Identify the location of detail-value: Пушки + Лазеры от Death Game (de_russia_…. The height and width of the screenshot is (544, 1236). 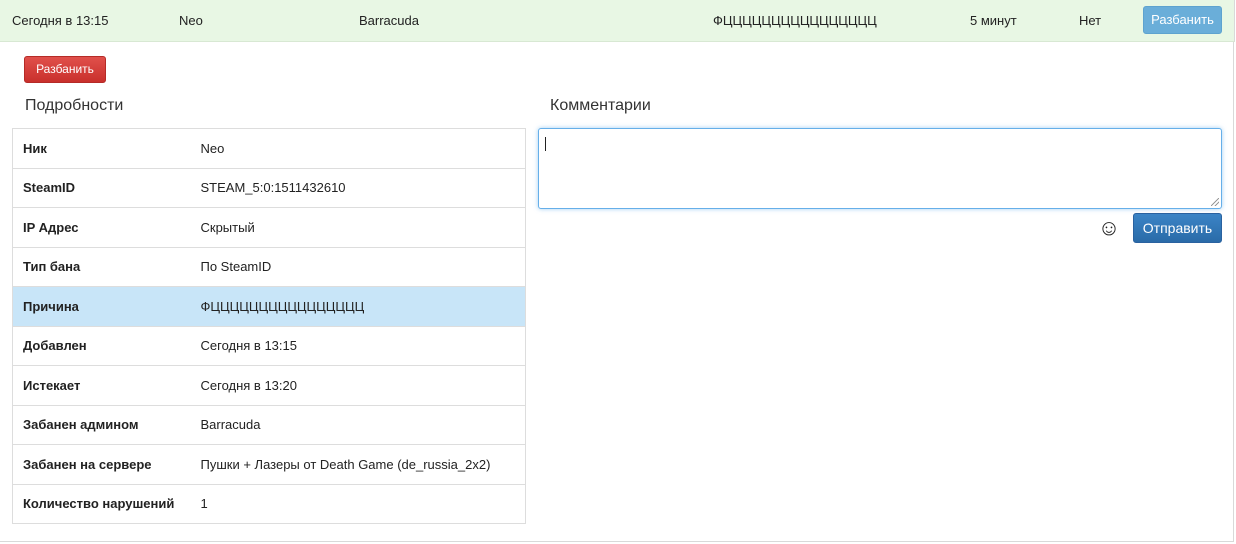
(358, 464).